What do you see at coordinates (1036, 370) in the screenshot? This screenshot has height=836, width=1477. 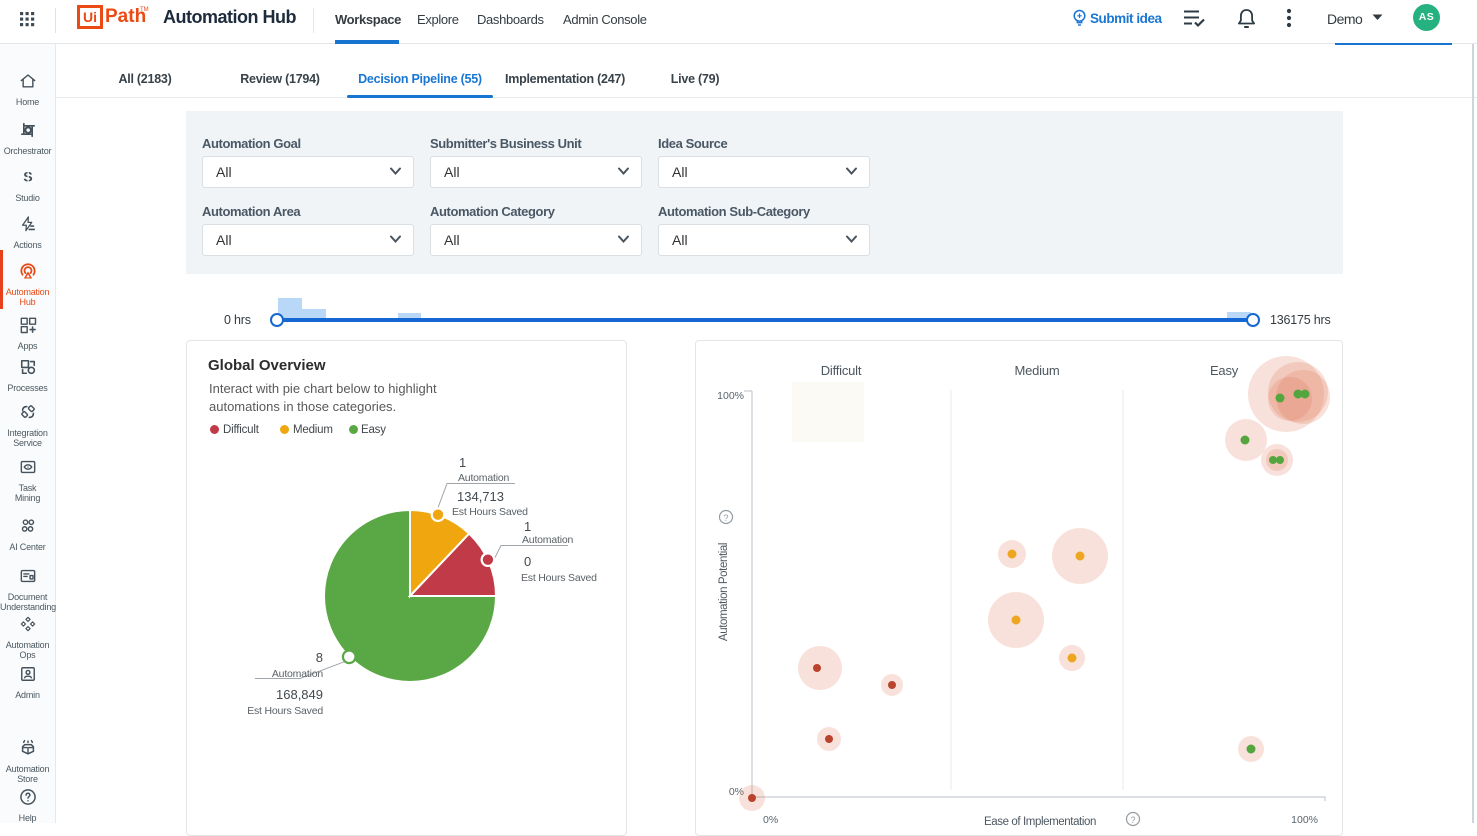 I see `svg-text: Medium` at bounding box center [1036, 370].